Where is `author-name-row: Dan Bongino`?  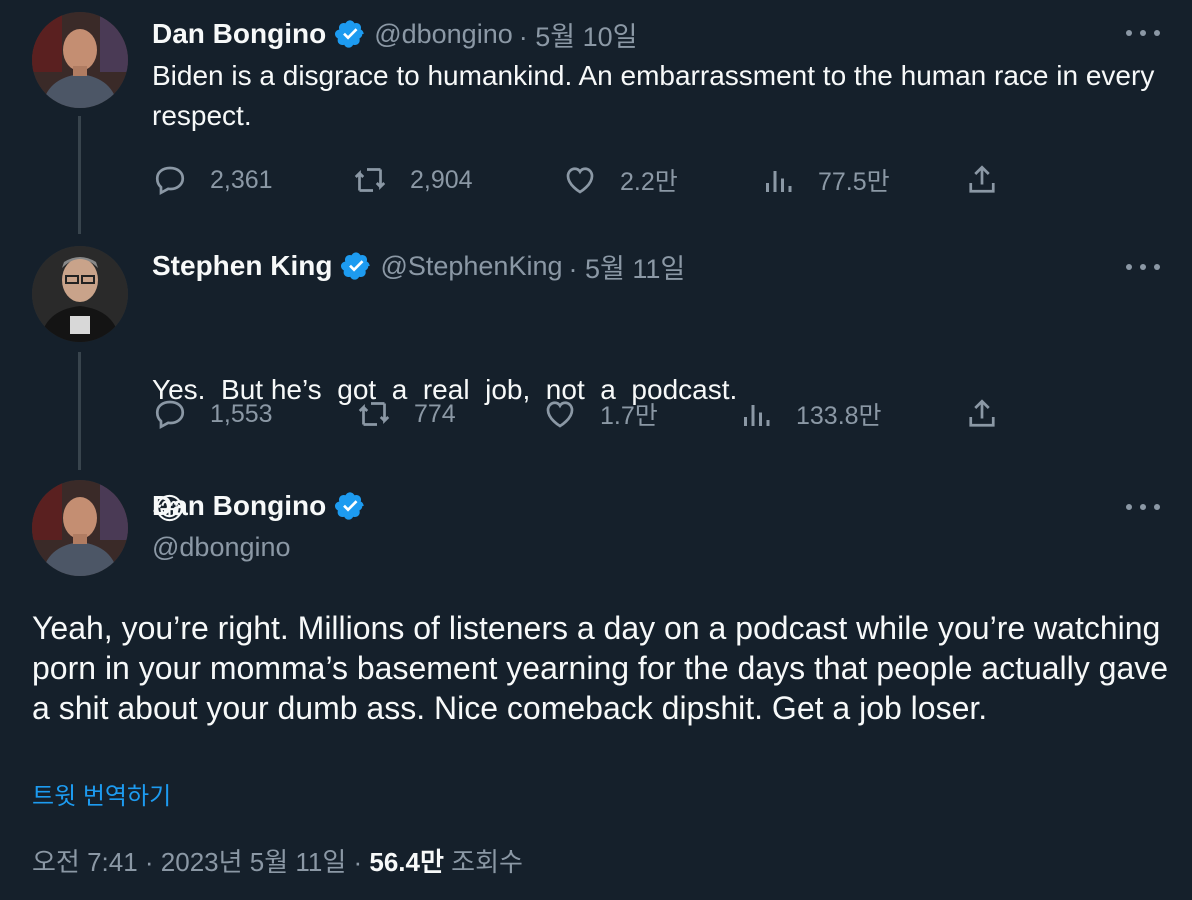
author-name-row: Dan Bongino is located at coordinates (263, 506).